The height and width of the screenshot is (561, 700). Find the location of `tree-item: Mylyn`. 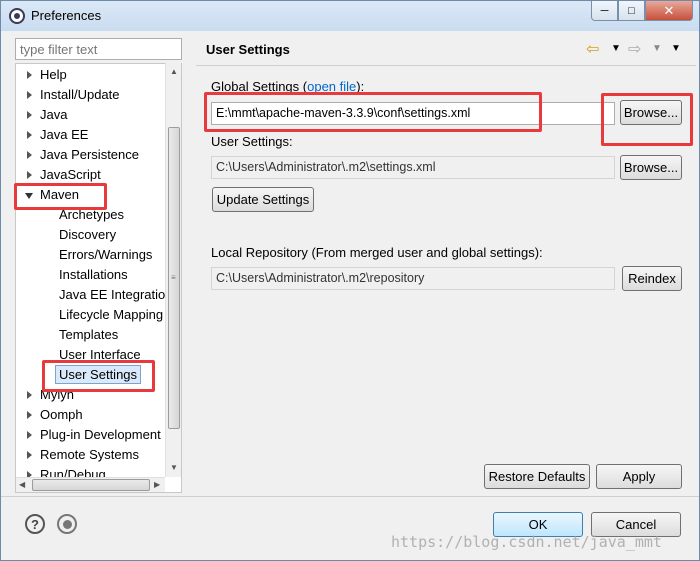

tree-item: Mylyn is located at coordinates (91, 395).